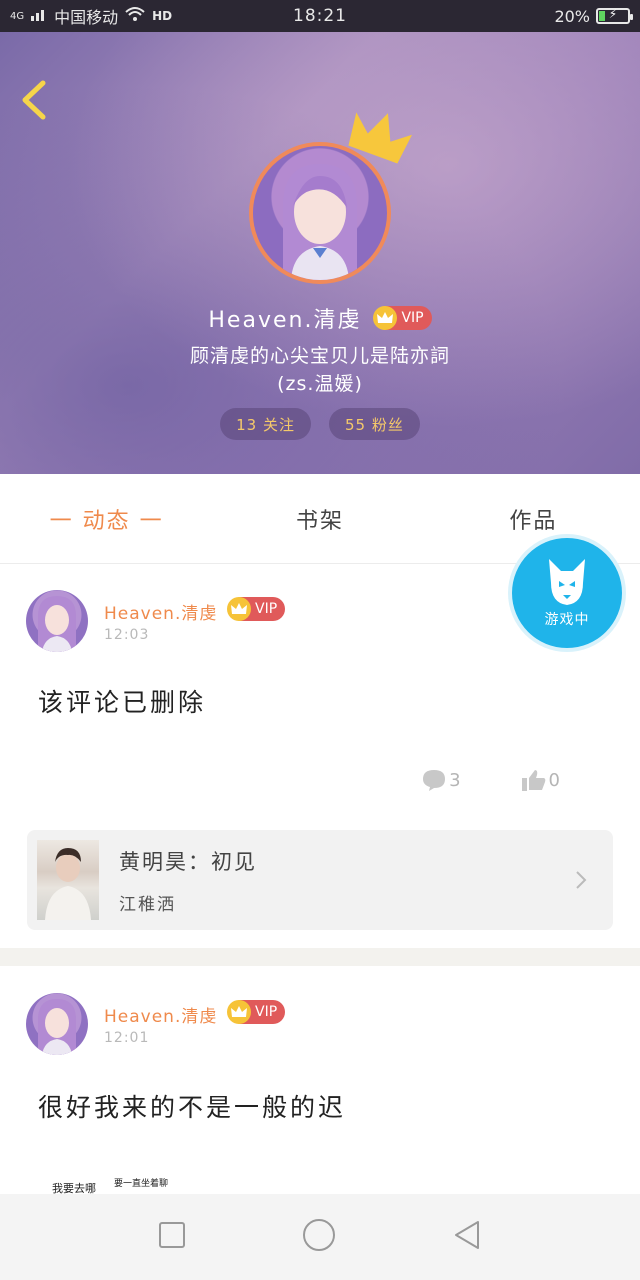 The image size is (640, 1280). I want to click on vip-badge: VIP, so click(402, 318).